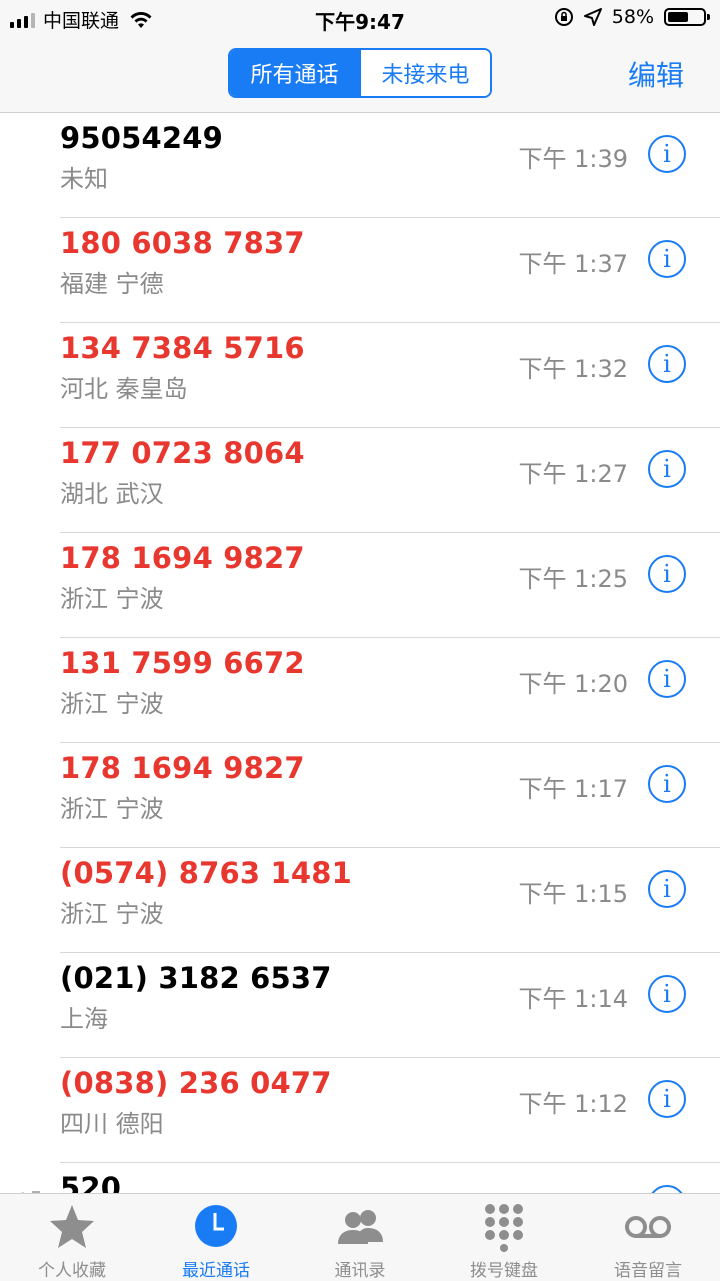  Describe the element at coordinates (124, 389) in the screenshot. I see `call-location: 河北 秦皇岛` at that location.